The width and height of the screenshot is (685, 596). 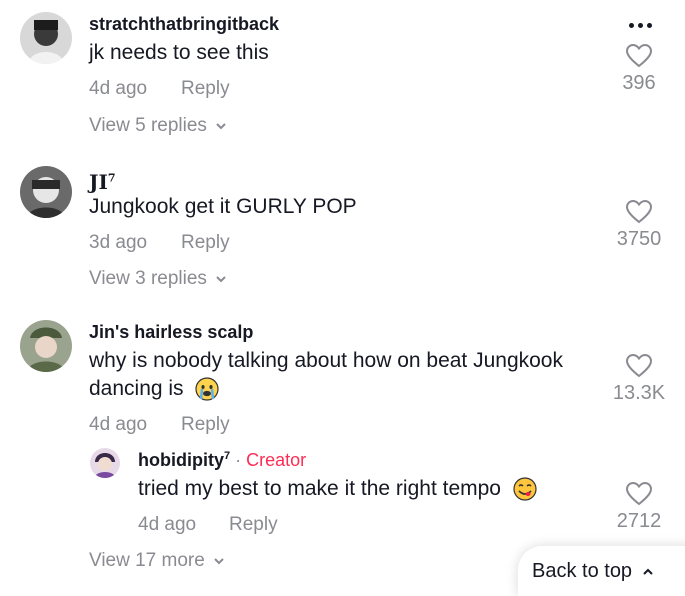 I want to click on comment-username: JI7, so click(x=102, y=182).